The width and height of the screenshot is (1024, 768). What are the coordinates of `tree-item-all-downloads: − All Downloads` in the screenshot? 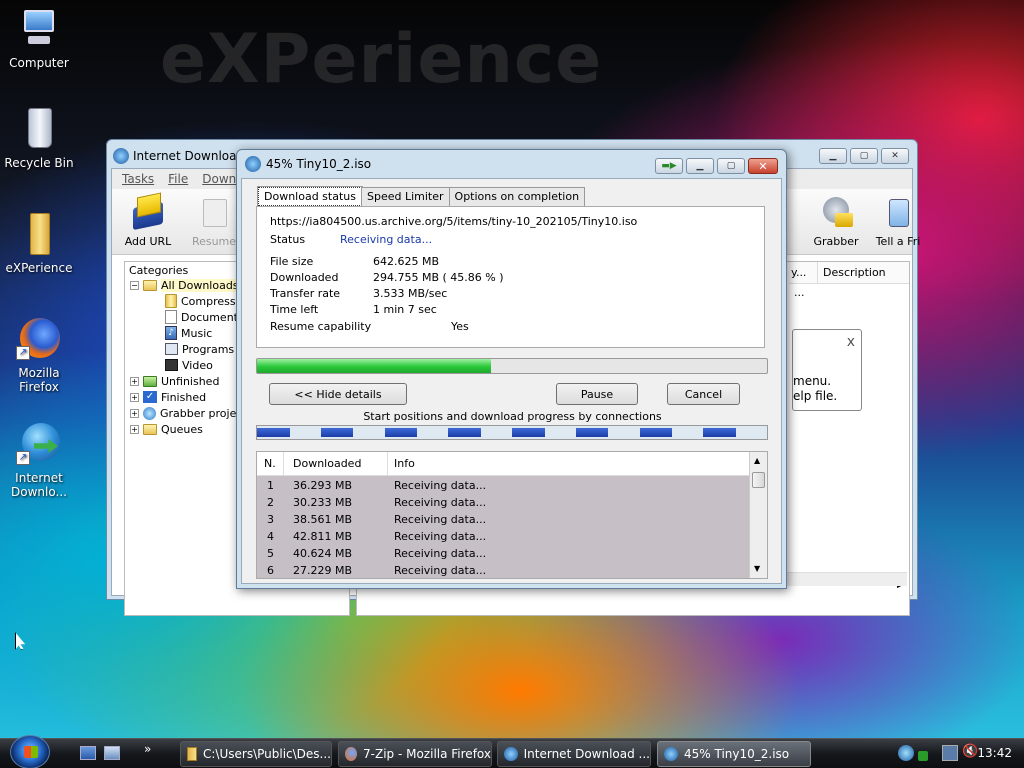 It's located at (184, 285).